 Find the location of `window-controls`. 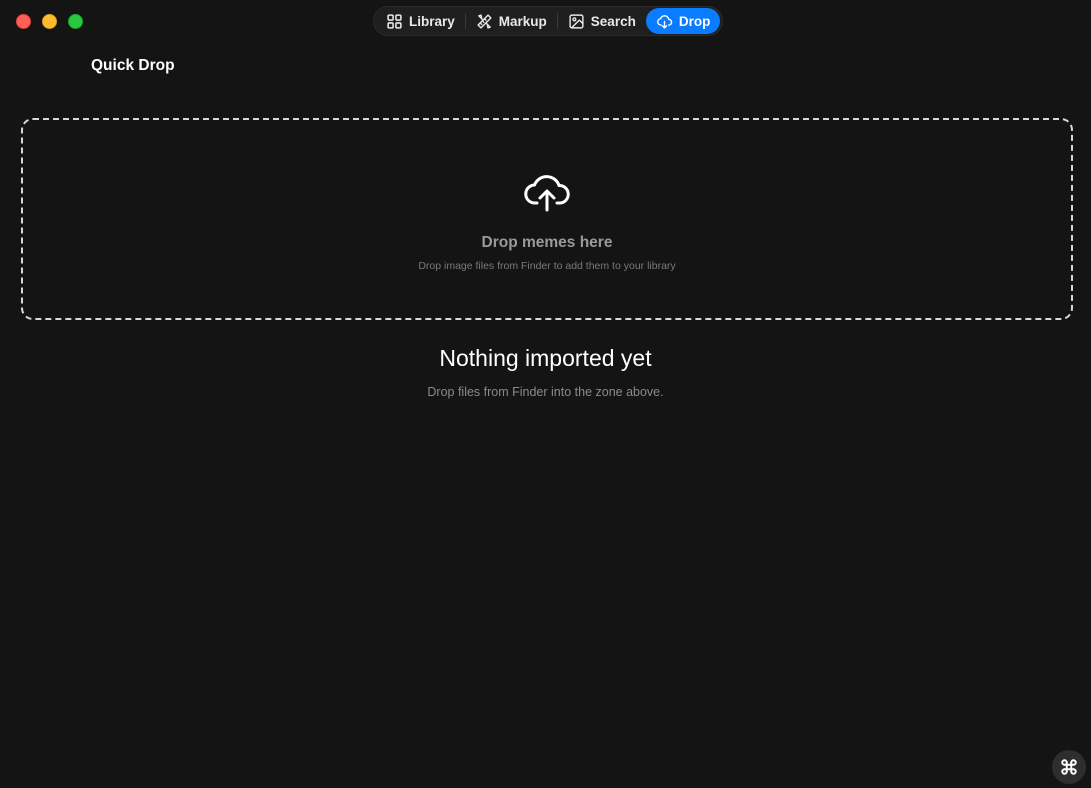

window-controls is located at coordinates (49, 21).